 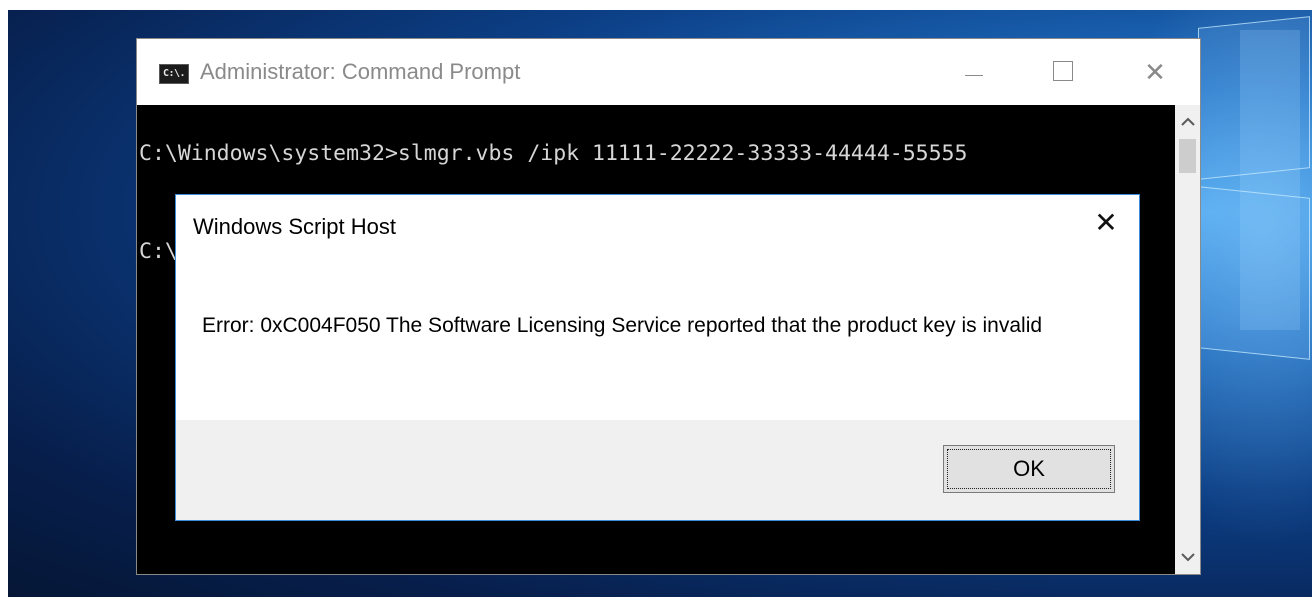 What do you see at coordinates (4, 302) in the screenshot?
I see `frame-left` at bounding box center [4, 302].